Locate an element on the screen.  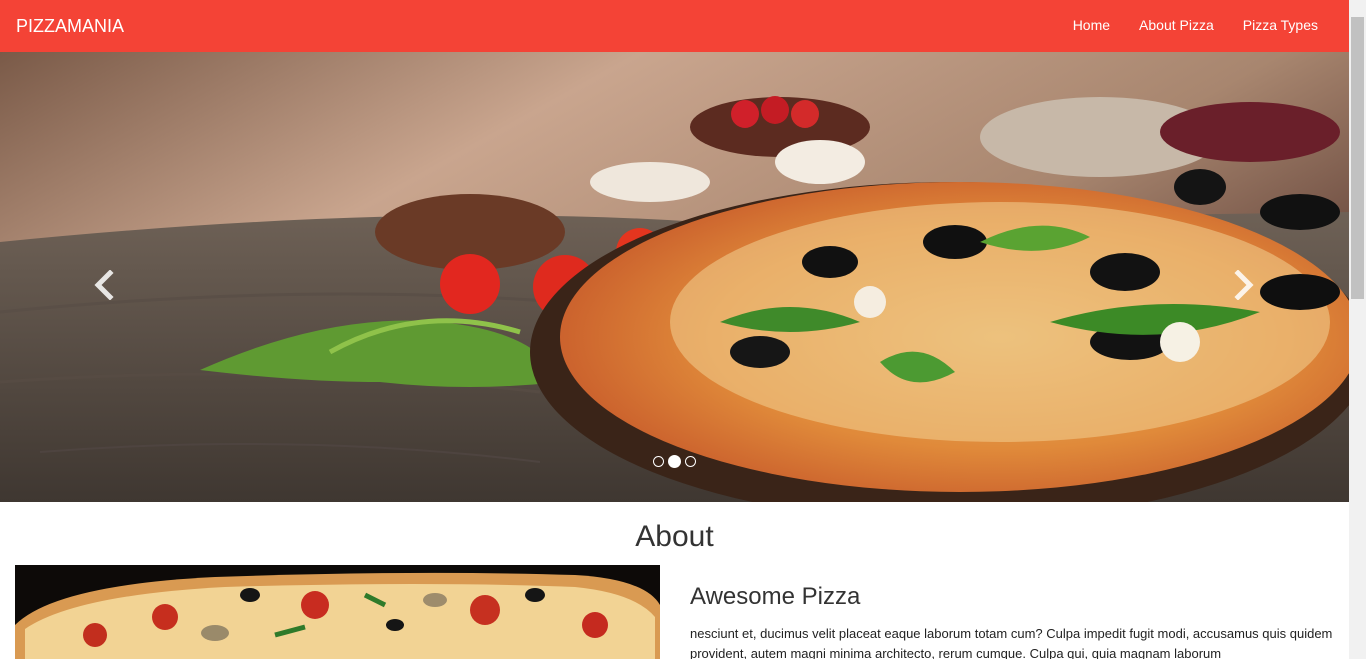
chevron-left-icon is located at coordinates (104, 285).